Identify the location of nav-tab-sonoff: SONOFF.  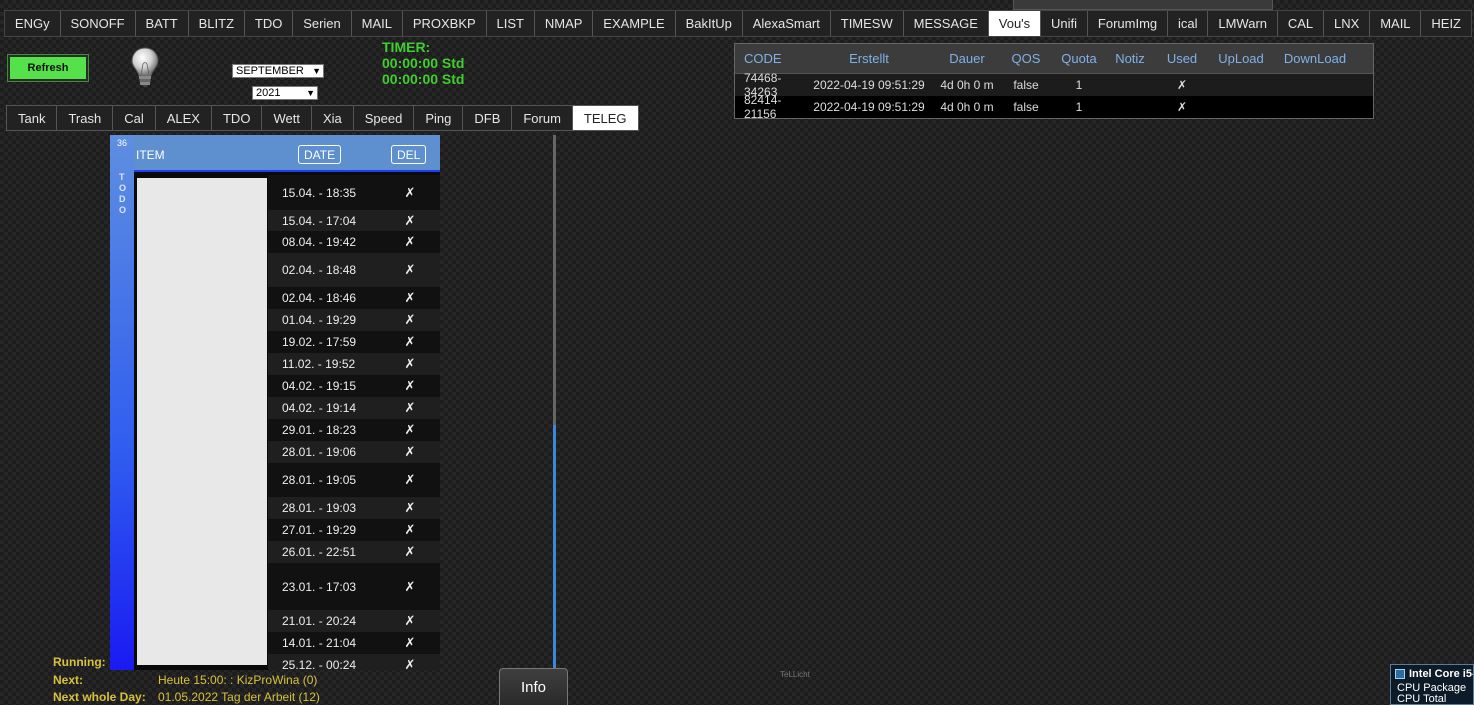
(98, 23).